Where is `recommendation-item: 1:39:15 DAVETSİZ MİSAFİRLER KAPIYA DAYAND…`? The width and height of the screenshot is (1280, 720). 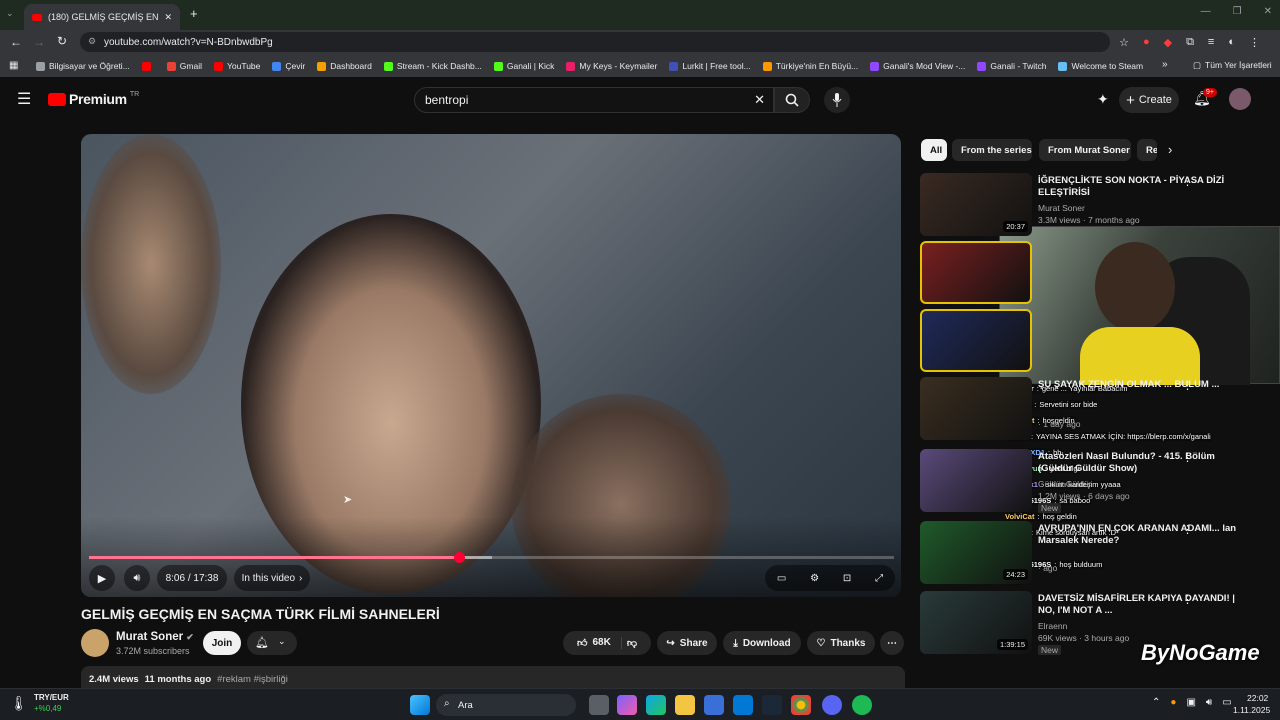 recommendation-item: 1:39:15 DAVETSİZ MİSAFİRLER KAPIYA DAYAND… is located at coordinates (1097, 624).